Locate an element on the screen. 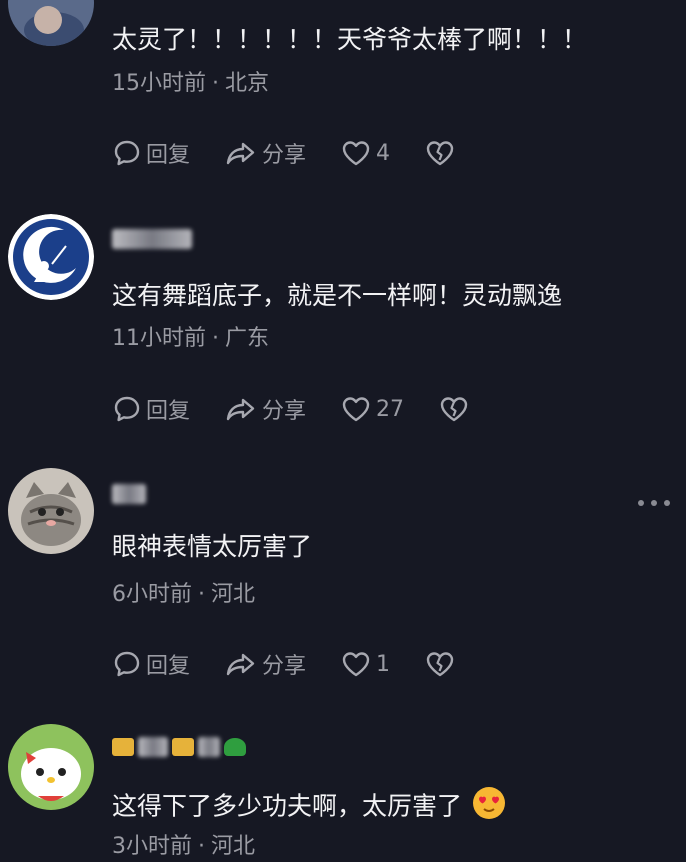 The width and height of the screenshot is (686, 862). like-count: 4 is located at coordinates (383, 153).